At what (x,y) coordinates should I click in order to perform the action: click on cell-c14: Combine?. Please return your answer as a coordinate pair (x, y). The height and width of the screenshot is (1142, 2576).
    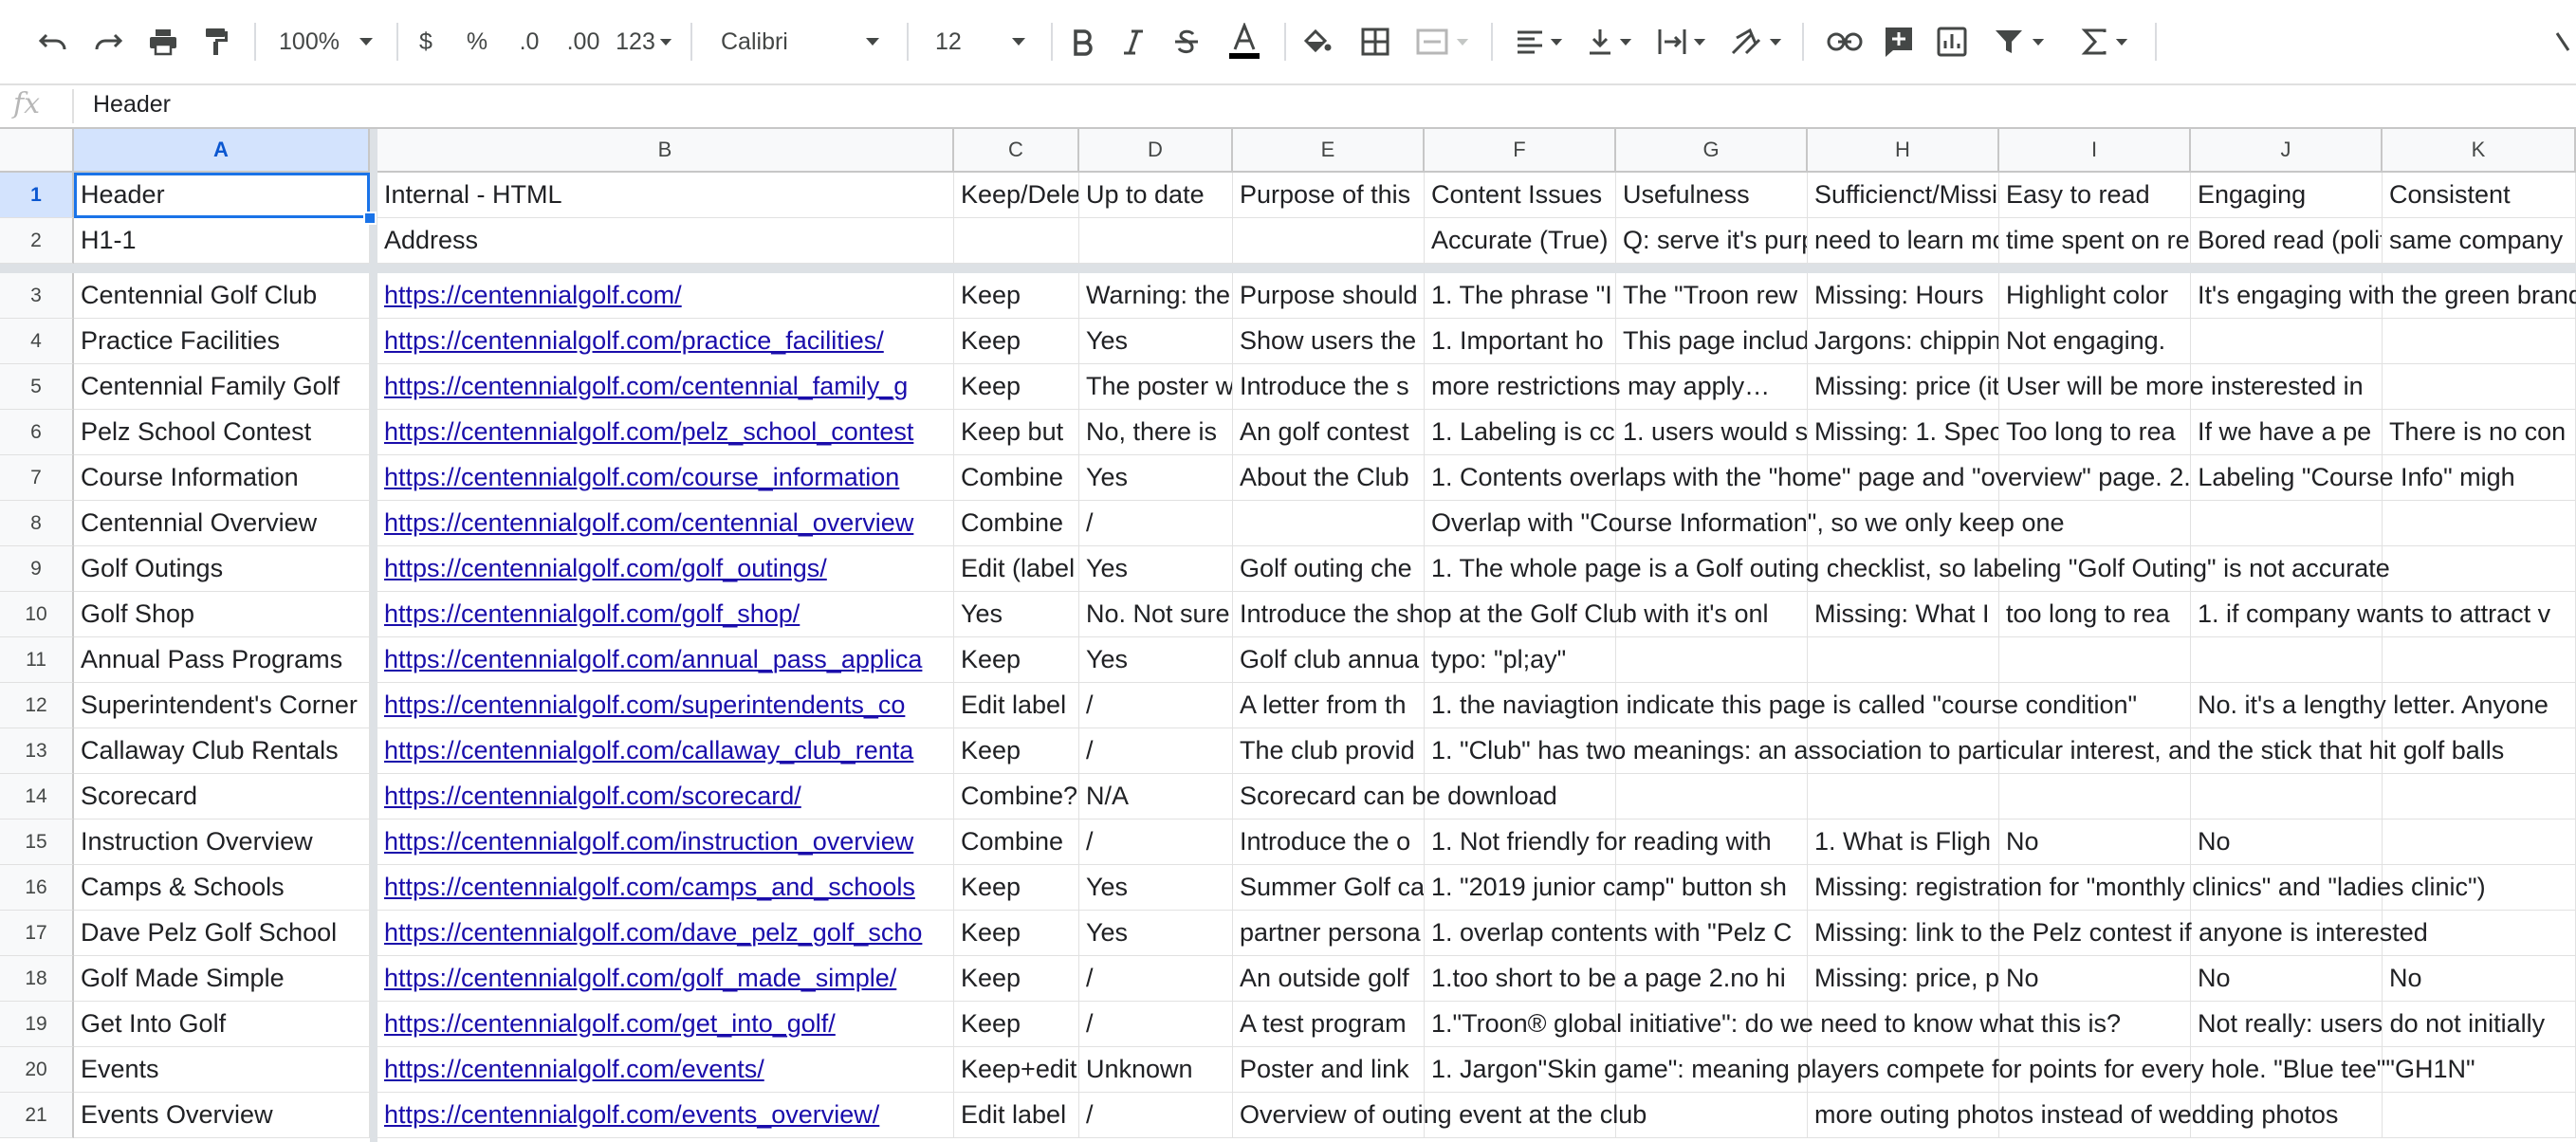
    Looking at the image, I should click on (1016, 797).